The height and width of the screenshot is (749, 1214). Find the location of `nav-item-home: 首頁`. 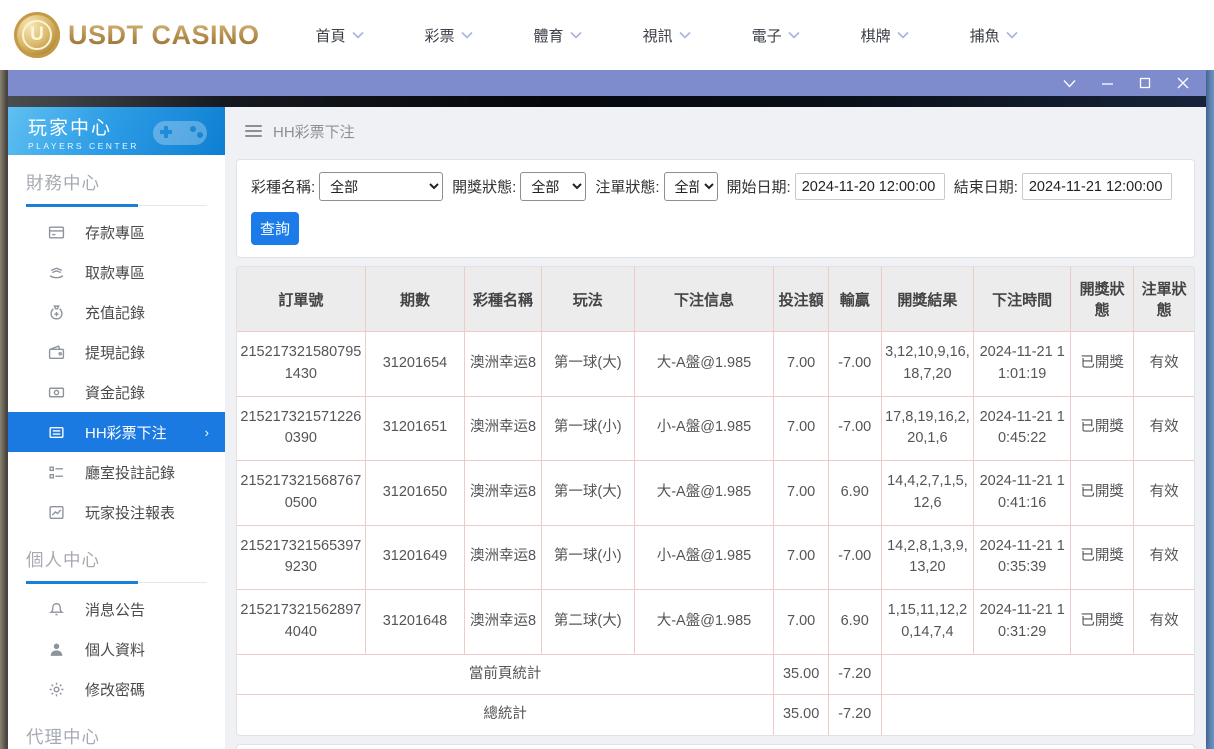

nav-item-home: 首頁 is located at coordinates (340, 35).